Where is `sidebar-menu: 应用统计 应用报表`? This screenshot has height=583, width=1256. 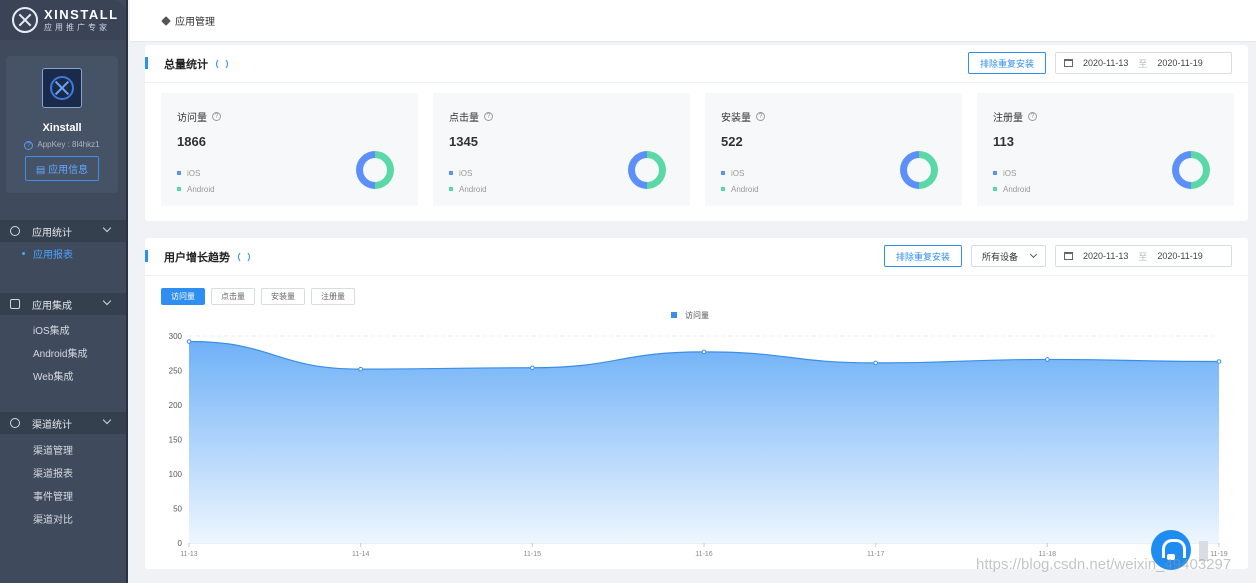 sidebar-menu: 应用统计 应用报表 is located at coordinates (63, 242).